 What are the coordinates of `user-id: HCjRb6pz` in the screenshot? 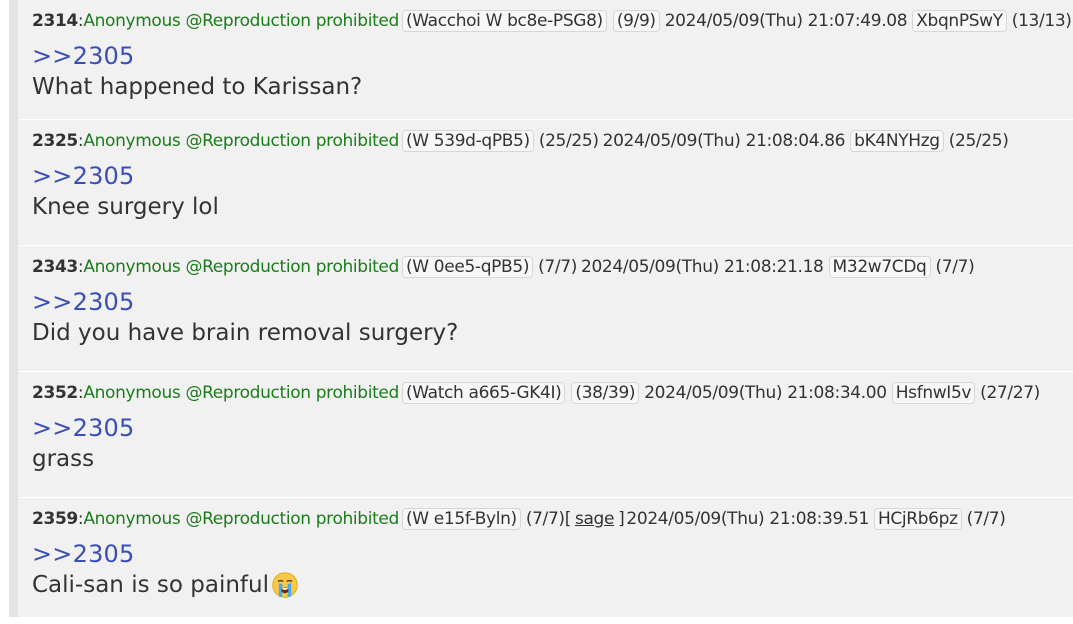 It's located at (917, 519).